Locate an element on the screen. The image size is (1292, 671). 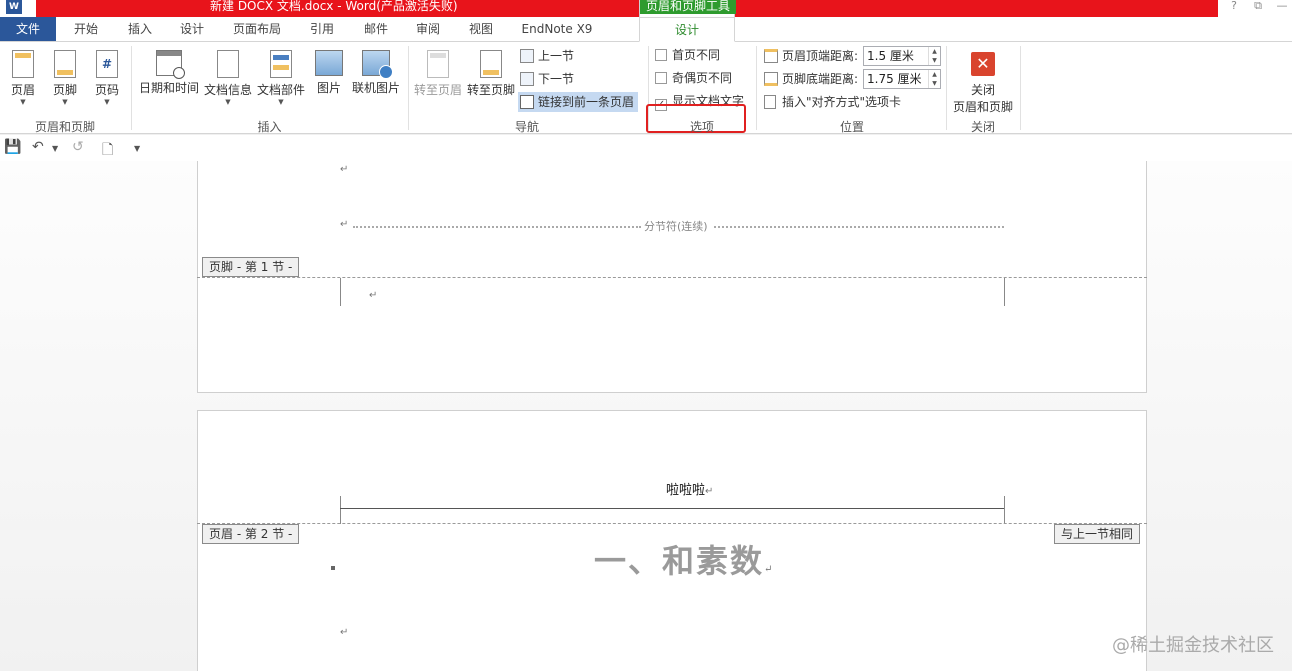
goto-footer-button: 转至页脚 is located at coordinates (491, 74).